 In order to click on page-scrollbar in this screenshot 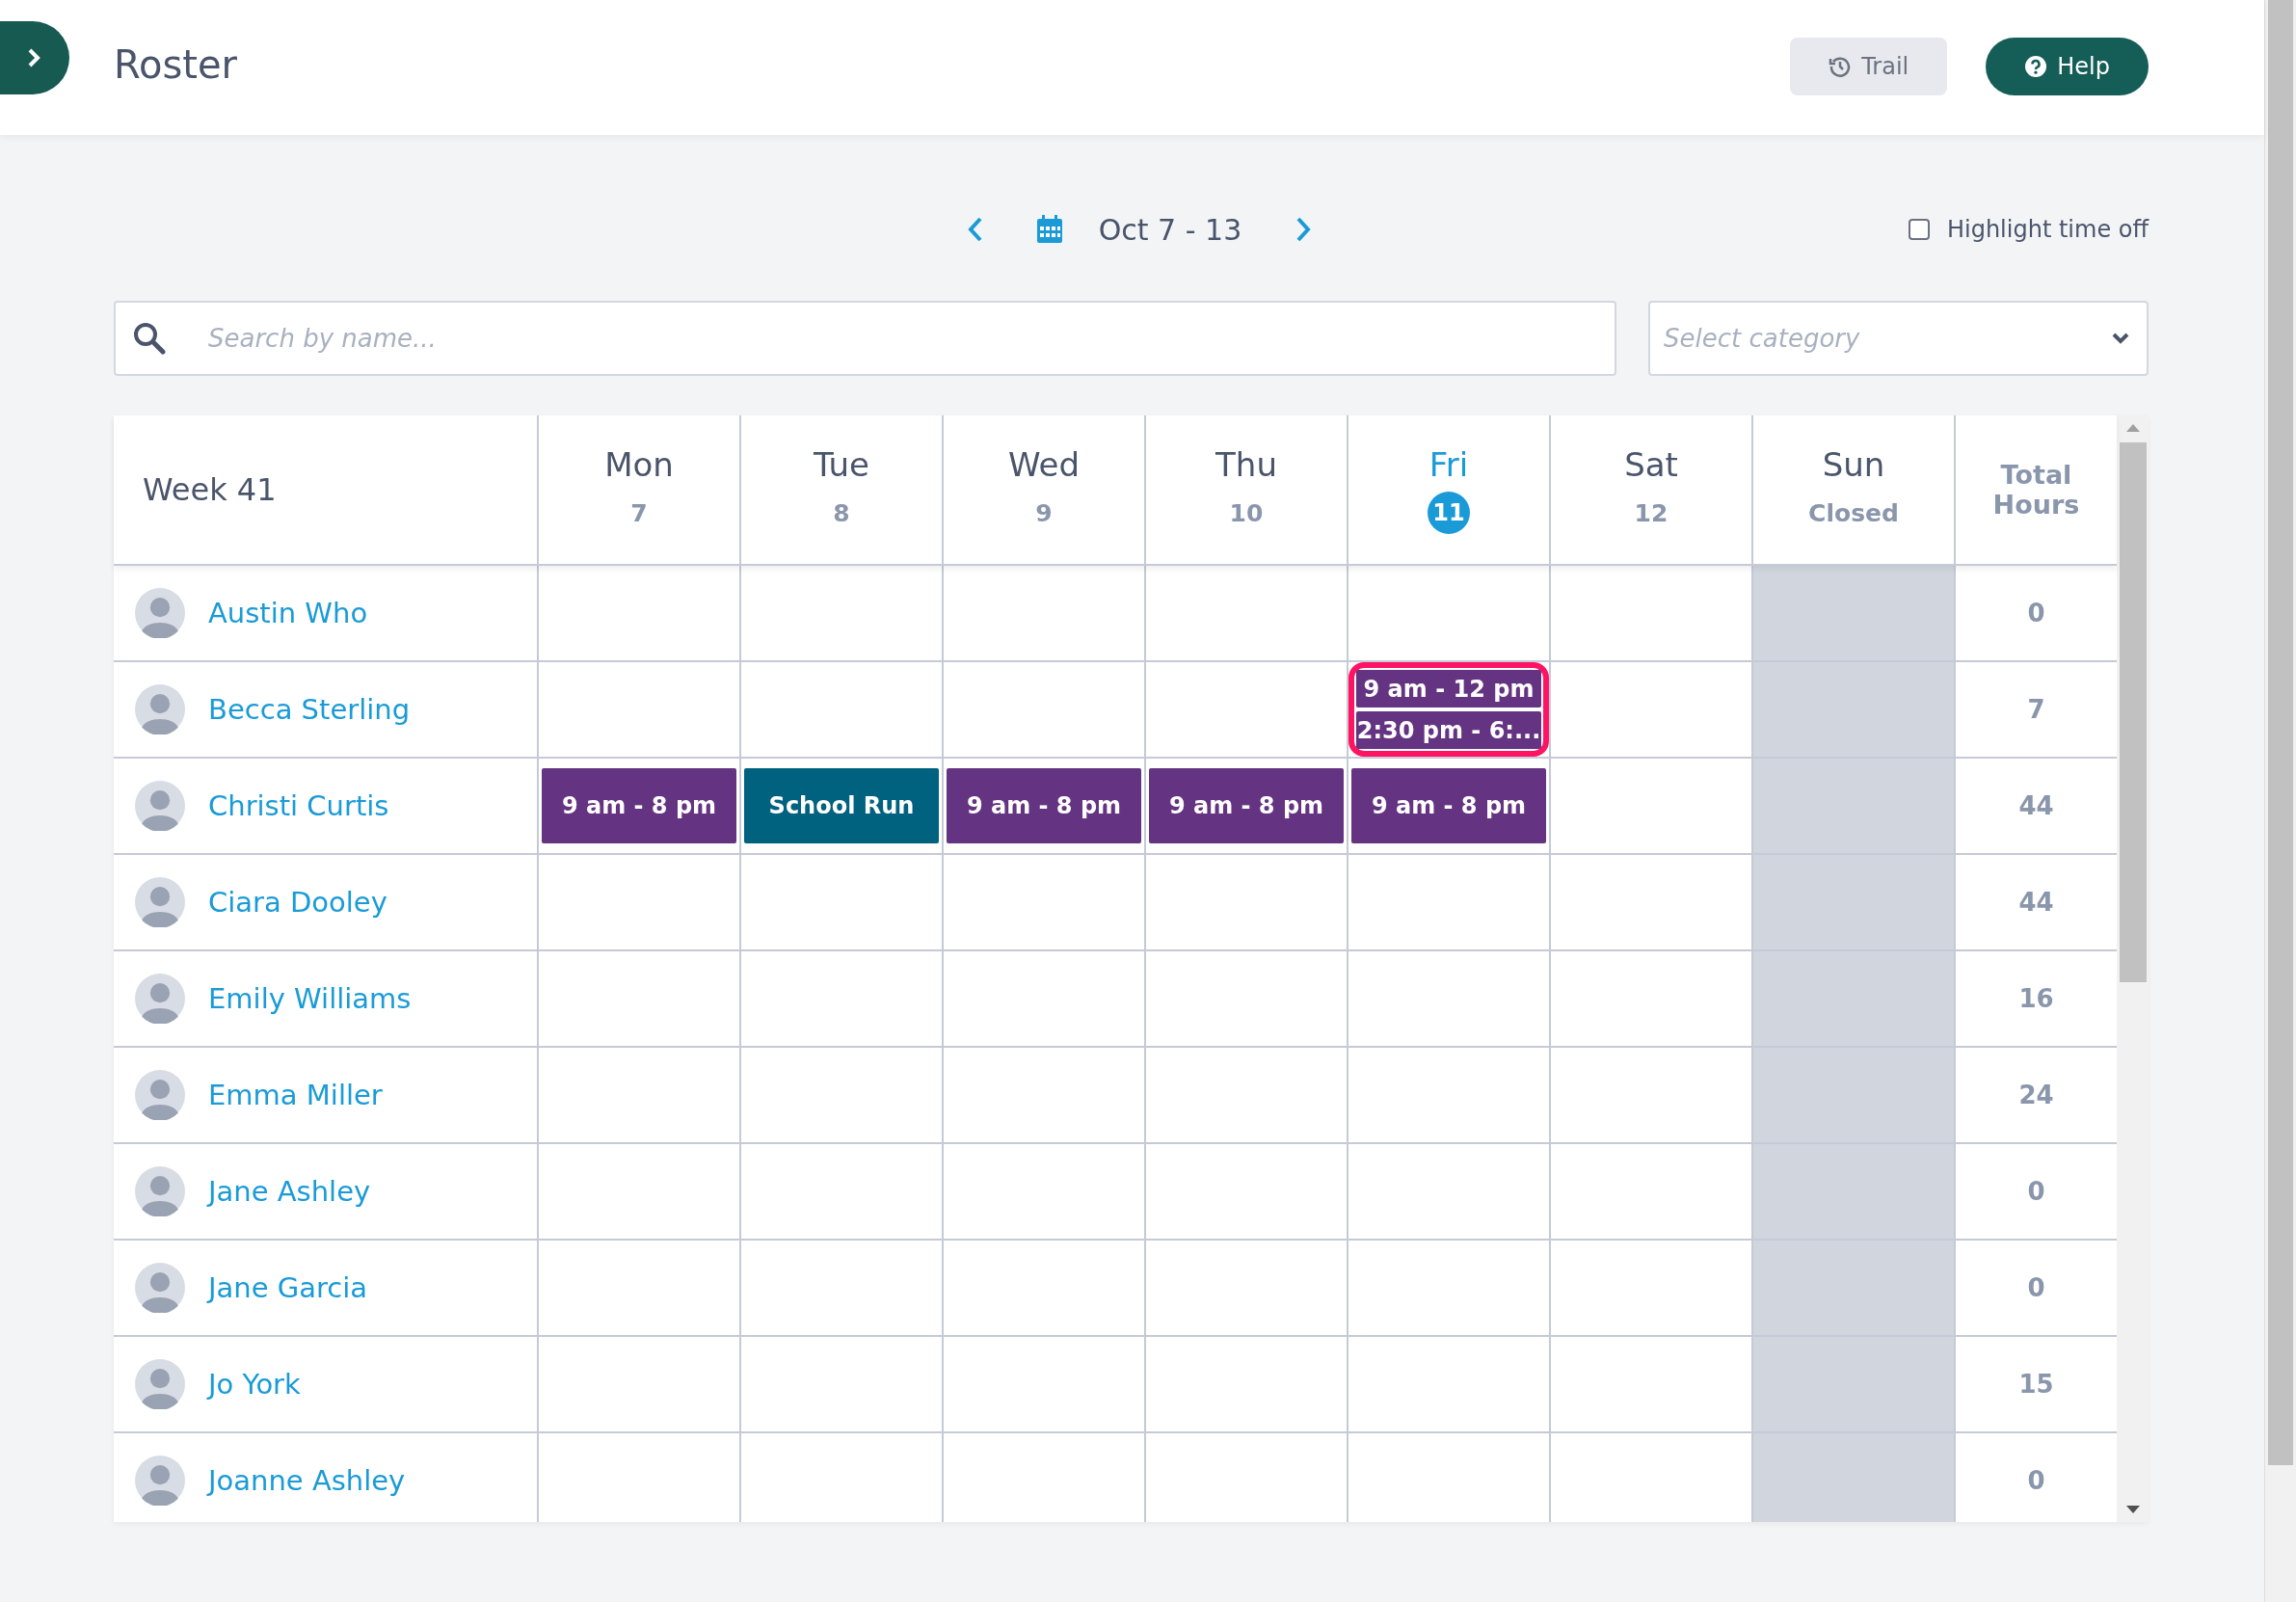, I will do `click(2280, 733)`.